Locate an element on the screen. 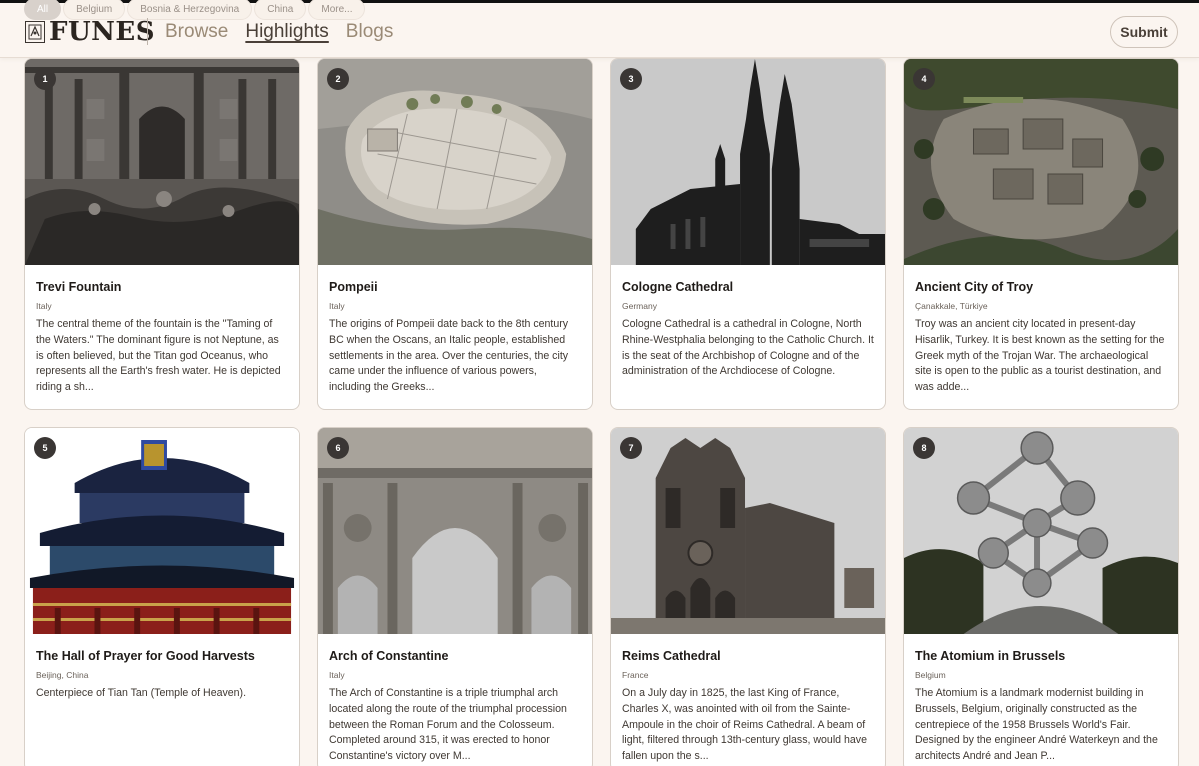 Image resolution: width=1199 pixels, height=766 pixels. card-title: The Hall of Prayer for Good Harvests is located at coordinates (145, 656).